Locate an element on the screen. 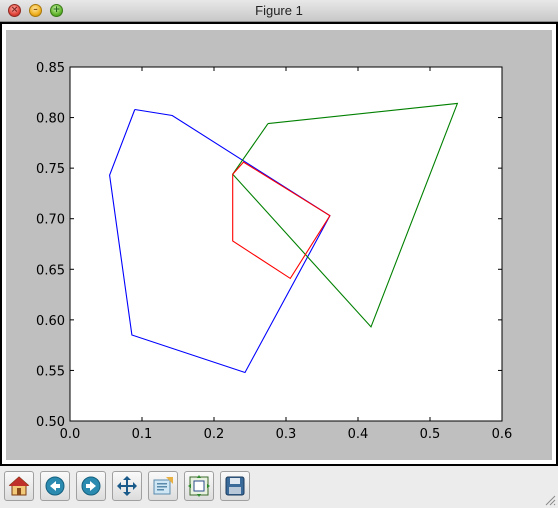 The width and height of the screenshot is (558, 508). subplots-icon is located at coordinates (199, 486).